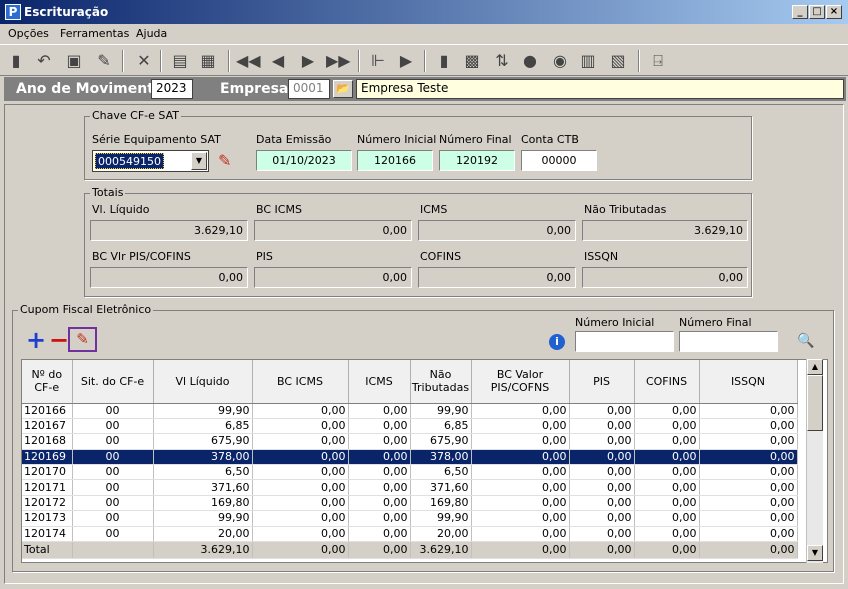 Image resolution: width=848 pixels, height=589 pixels. Describe the element at coordinates (815, 367) in the screenshot. I see `scroll-up-icon: ▲` at that location.